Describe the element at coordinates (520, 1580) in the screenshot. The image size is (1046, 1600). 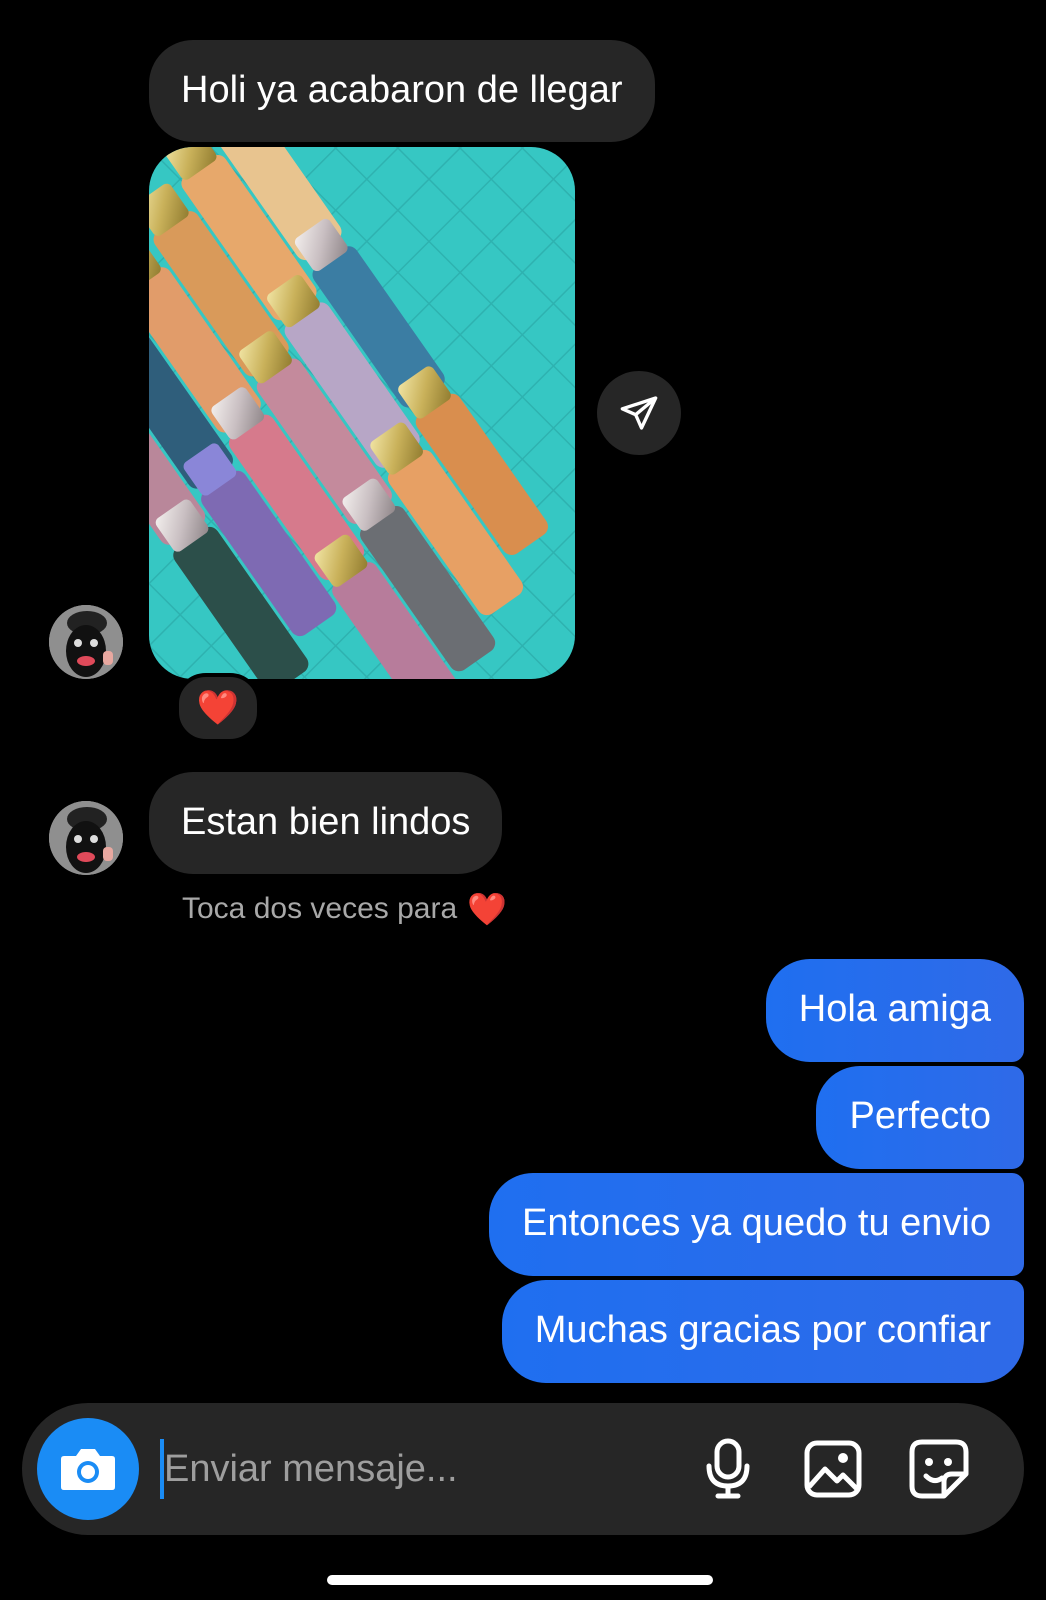
I see `home-indicator` at that location.